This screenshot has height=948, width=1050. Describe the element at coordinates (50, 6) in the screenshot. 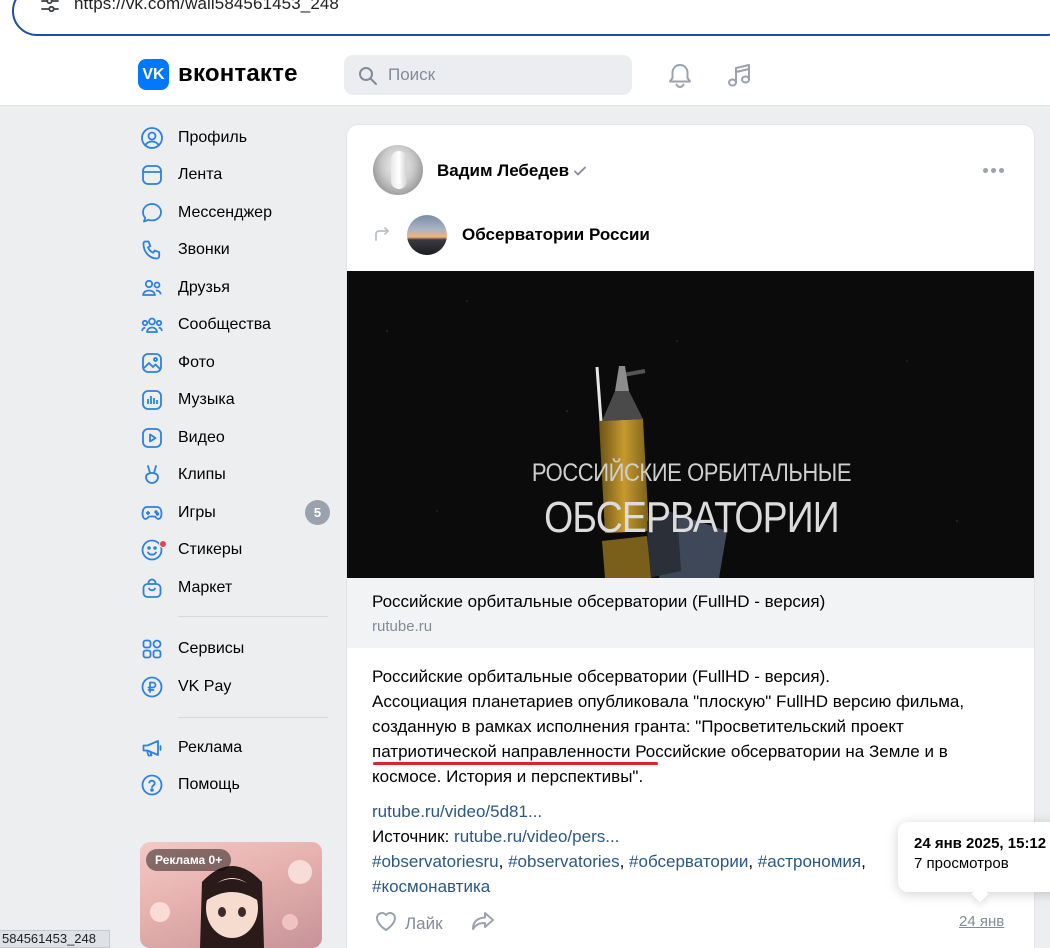

I see `site-settings-icon` at that location.